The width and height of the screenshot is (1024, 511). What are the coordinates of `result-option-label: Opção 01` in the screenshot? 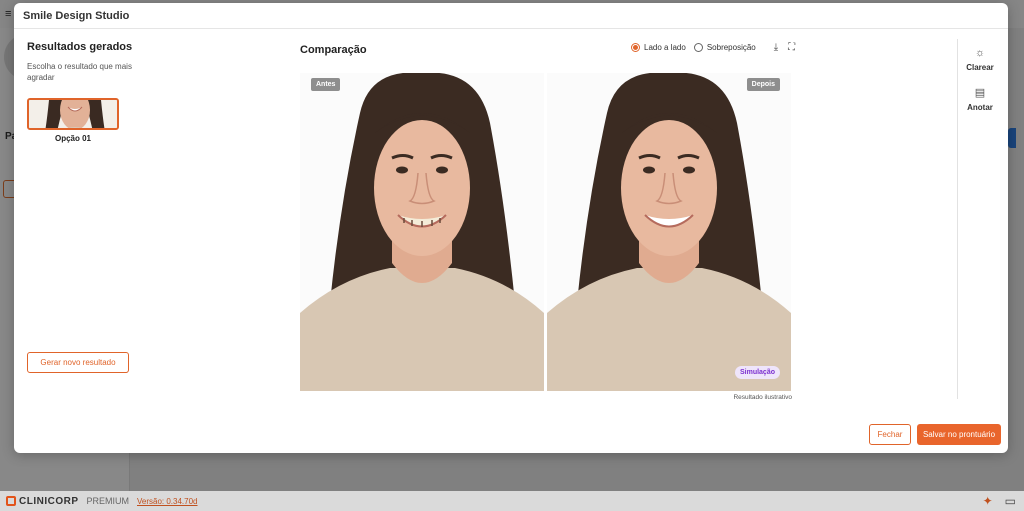 It's located at (72, 138).